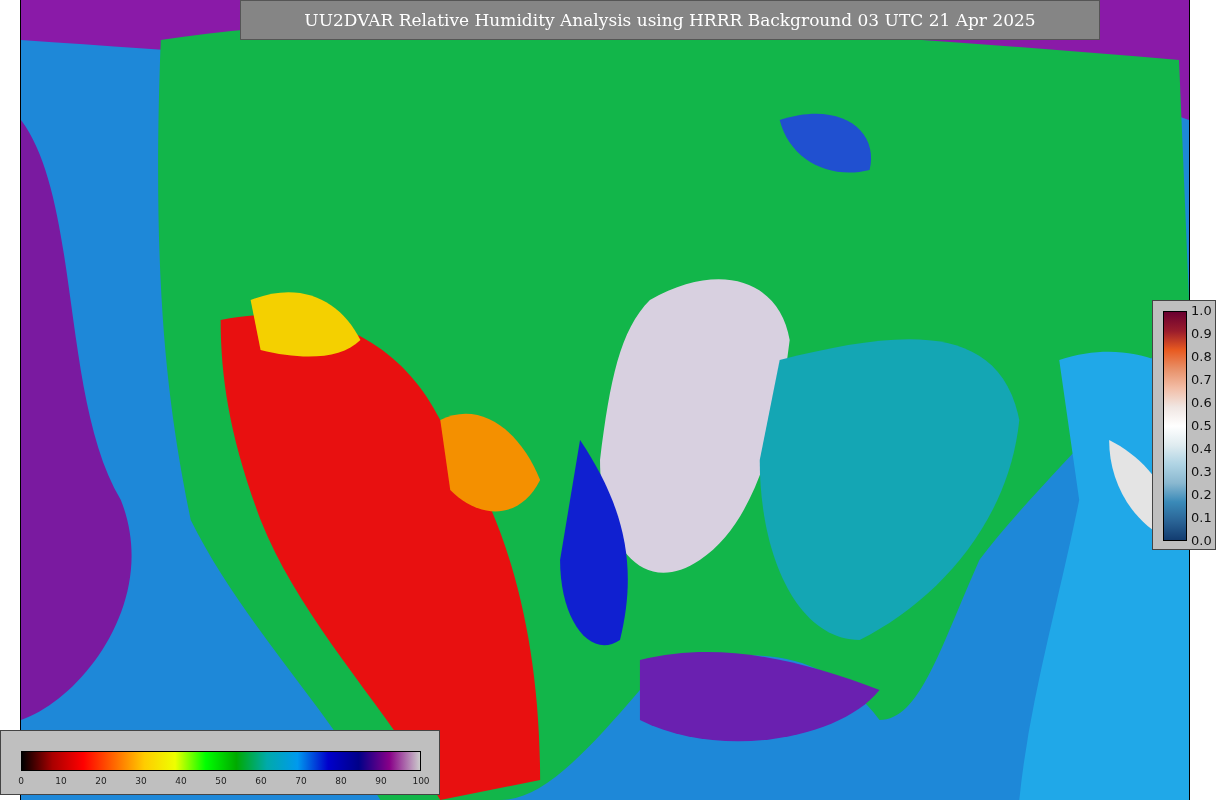 Image resolution: width=1216 pixels, height=800 pixels. Describe the element at coordinates (421, 781) in the screenshot. I see `tick-label: 100` at that location.